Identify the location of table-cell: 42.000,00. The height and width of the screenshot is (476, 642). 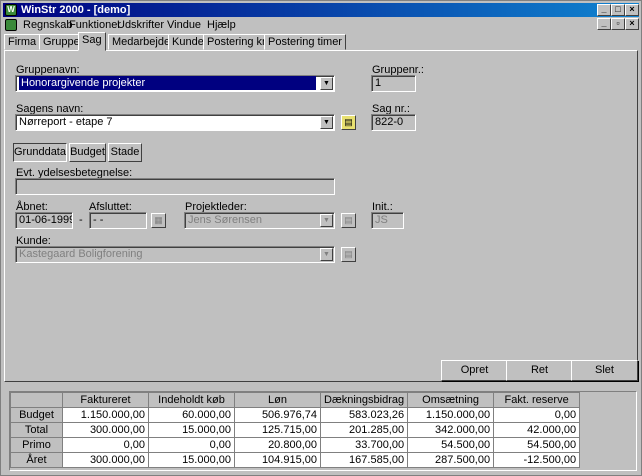
(537, 430).